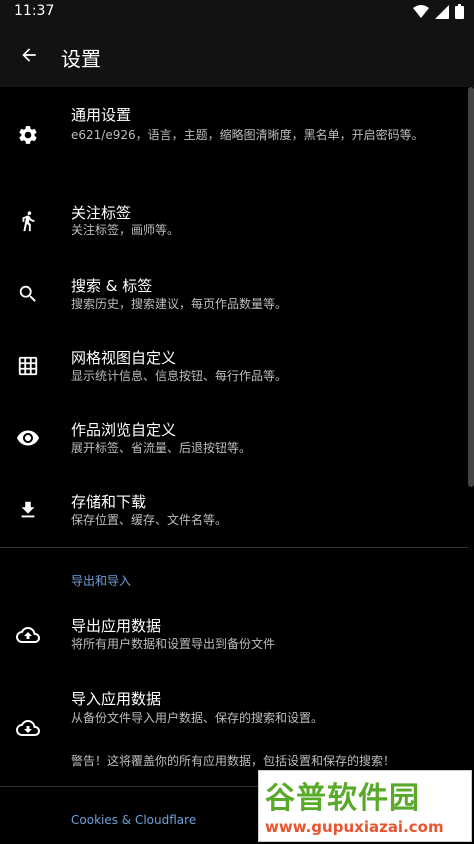 The image size is (474, 844). Describe the element at coordinates (34, 11) in the screenshot. I see `status-time: 11:37` at that location.